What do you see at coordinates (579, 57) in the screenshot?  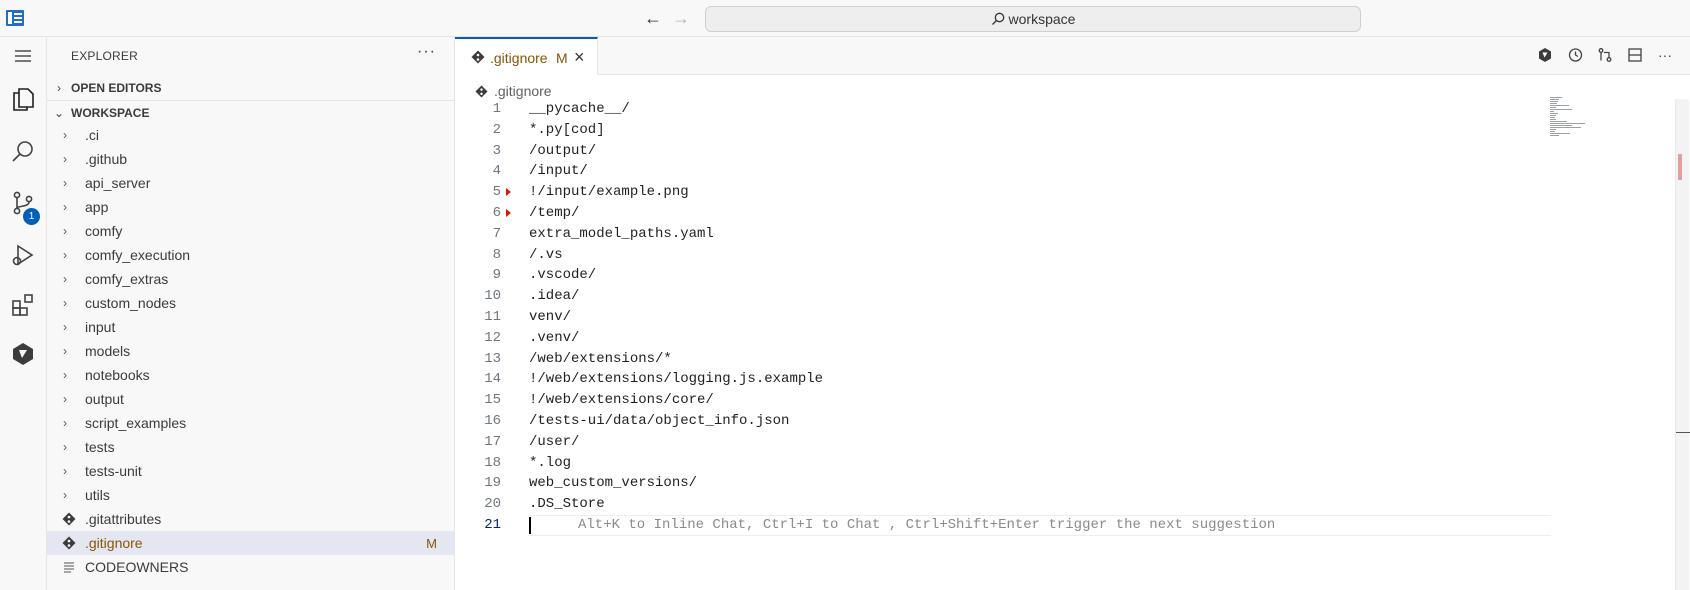 I see `close-icon: ×` at bounding box center [579, 57].